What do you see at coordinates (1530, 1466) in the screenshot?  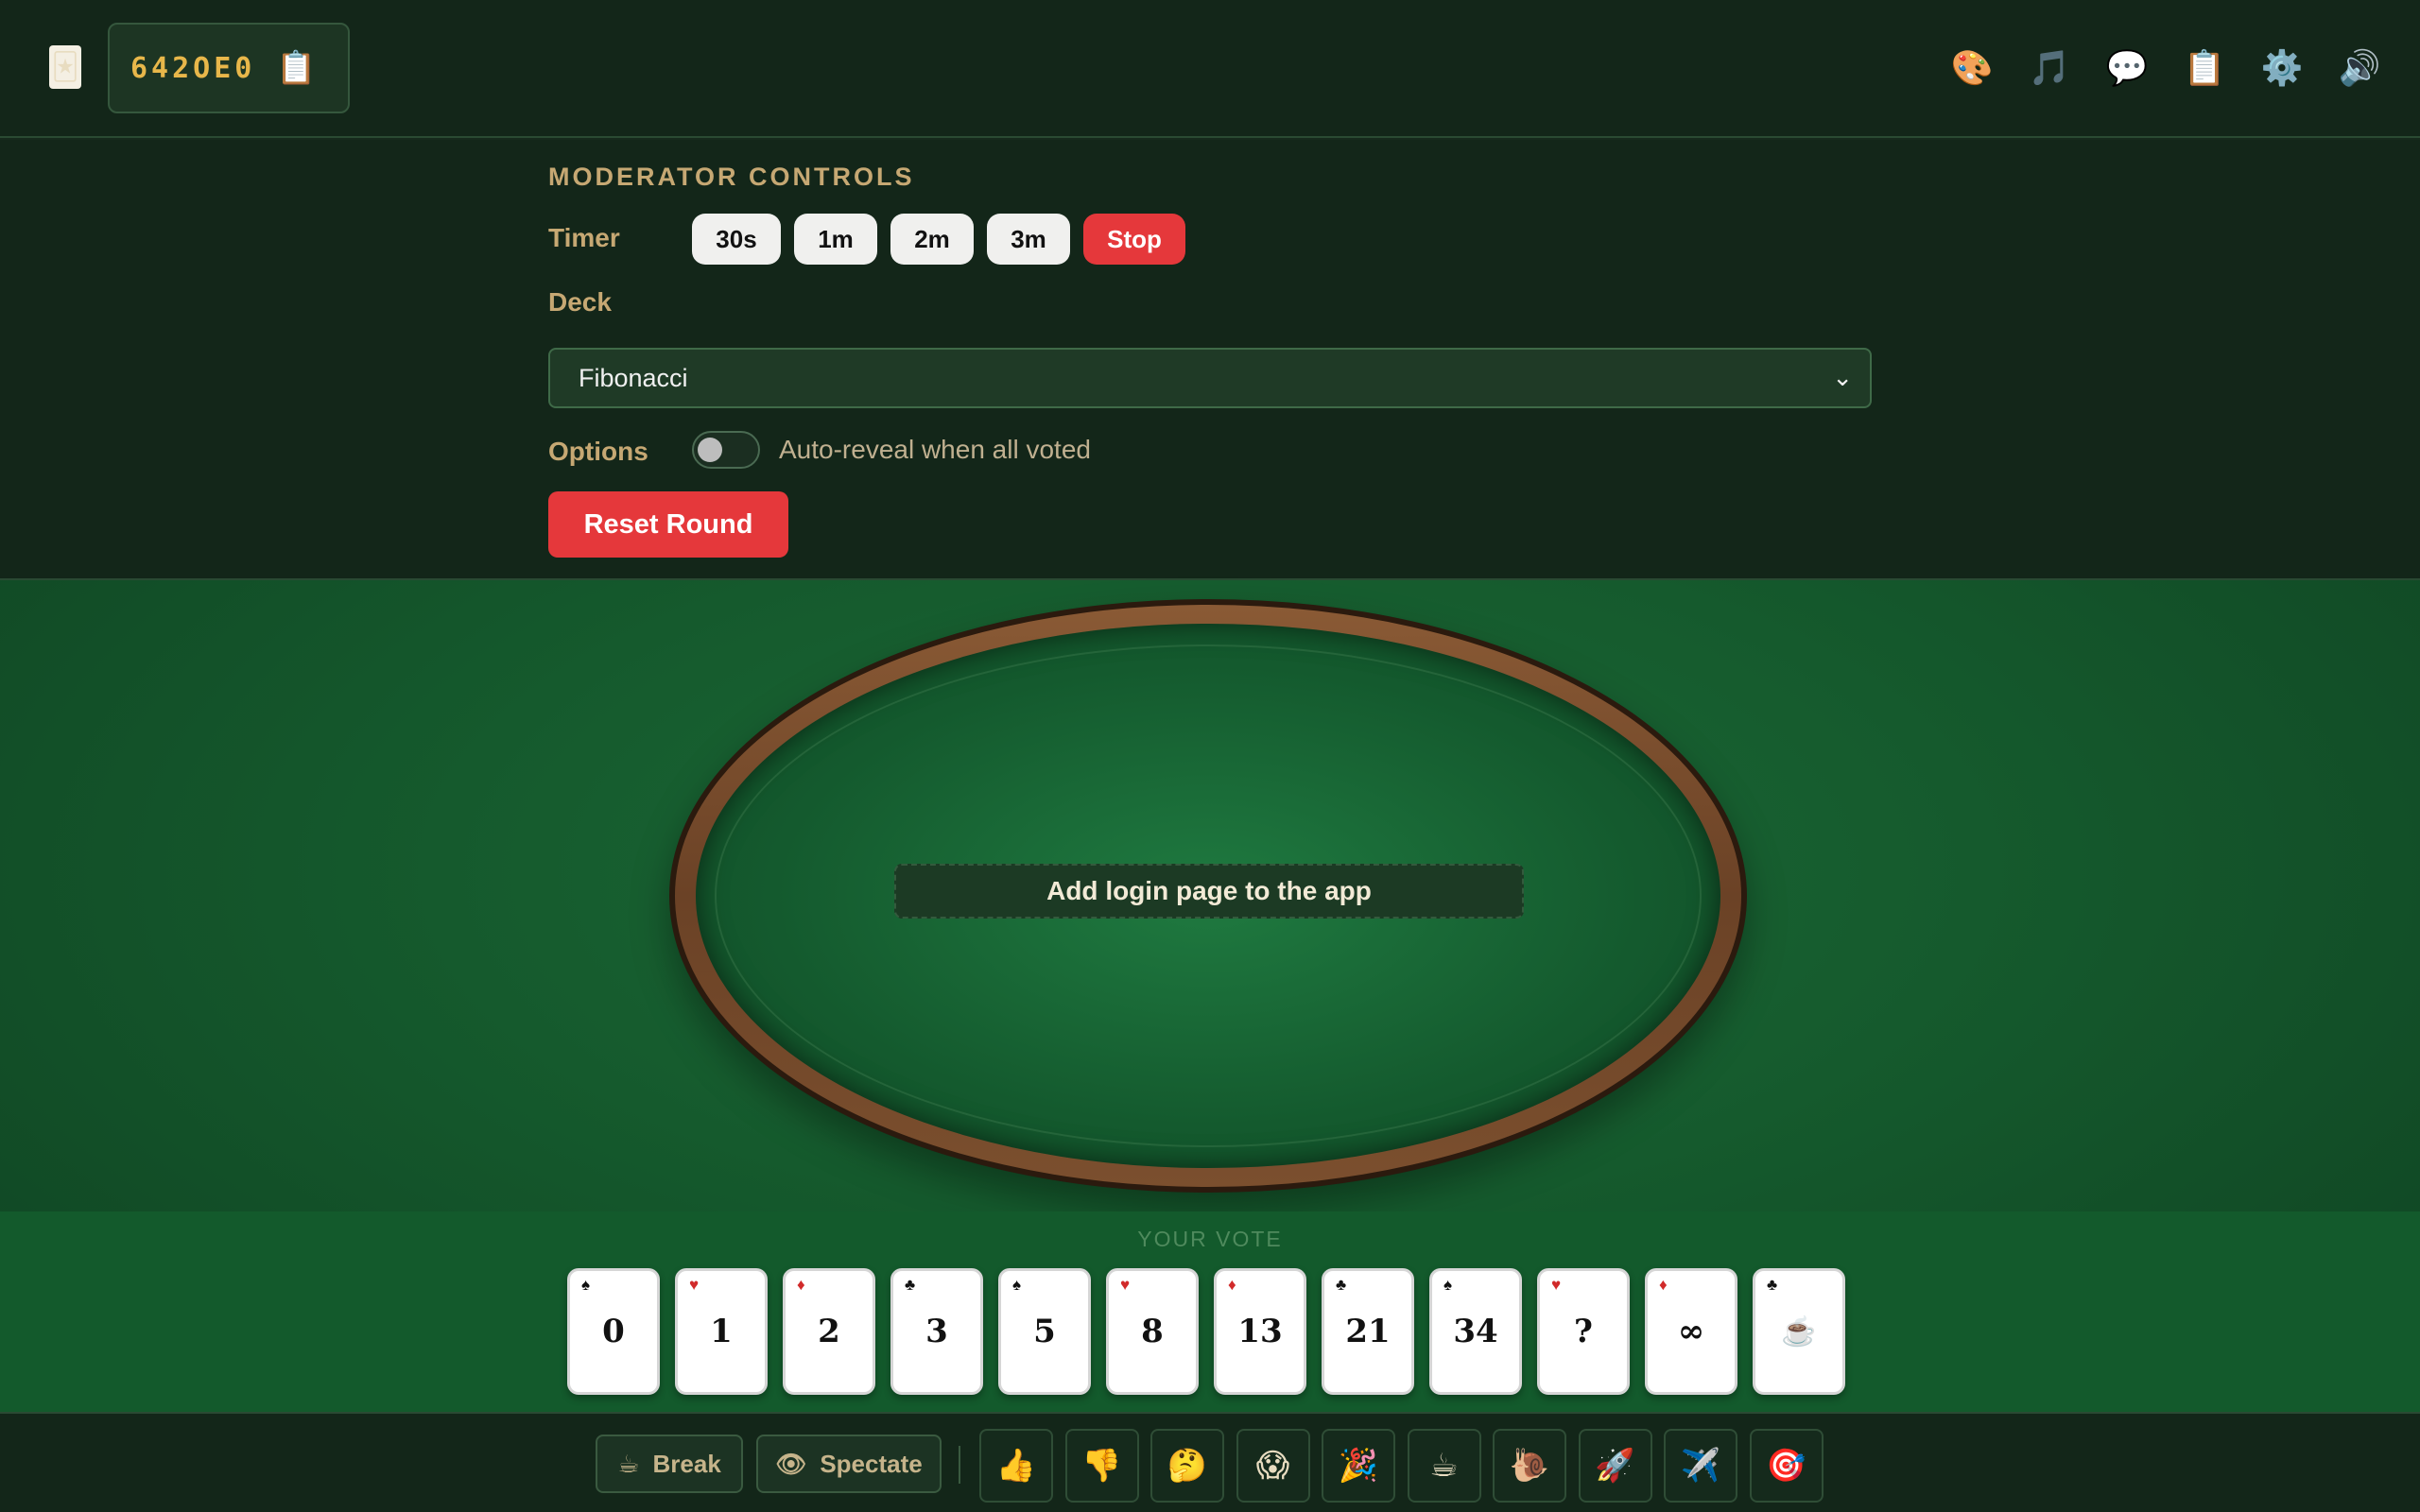 I see `snail-icon: 🐌` at bounding box center [1530, 1466].